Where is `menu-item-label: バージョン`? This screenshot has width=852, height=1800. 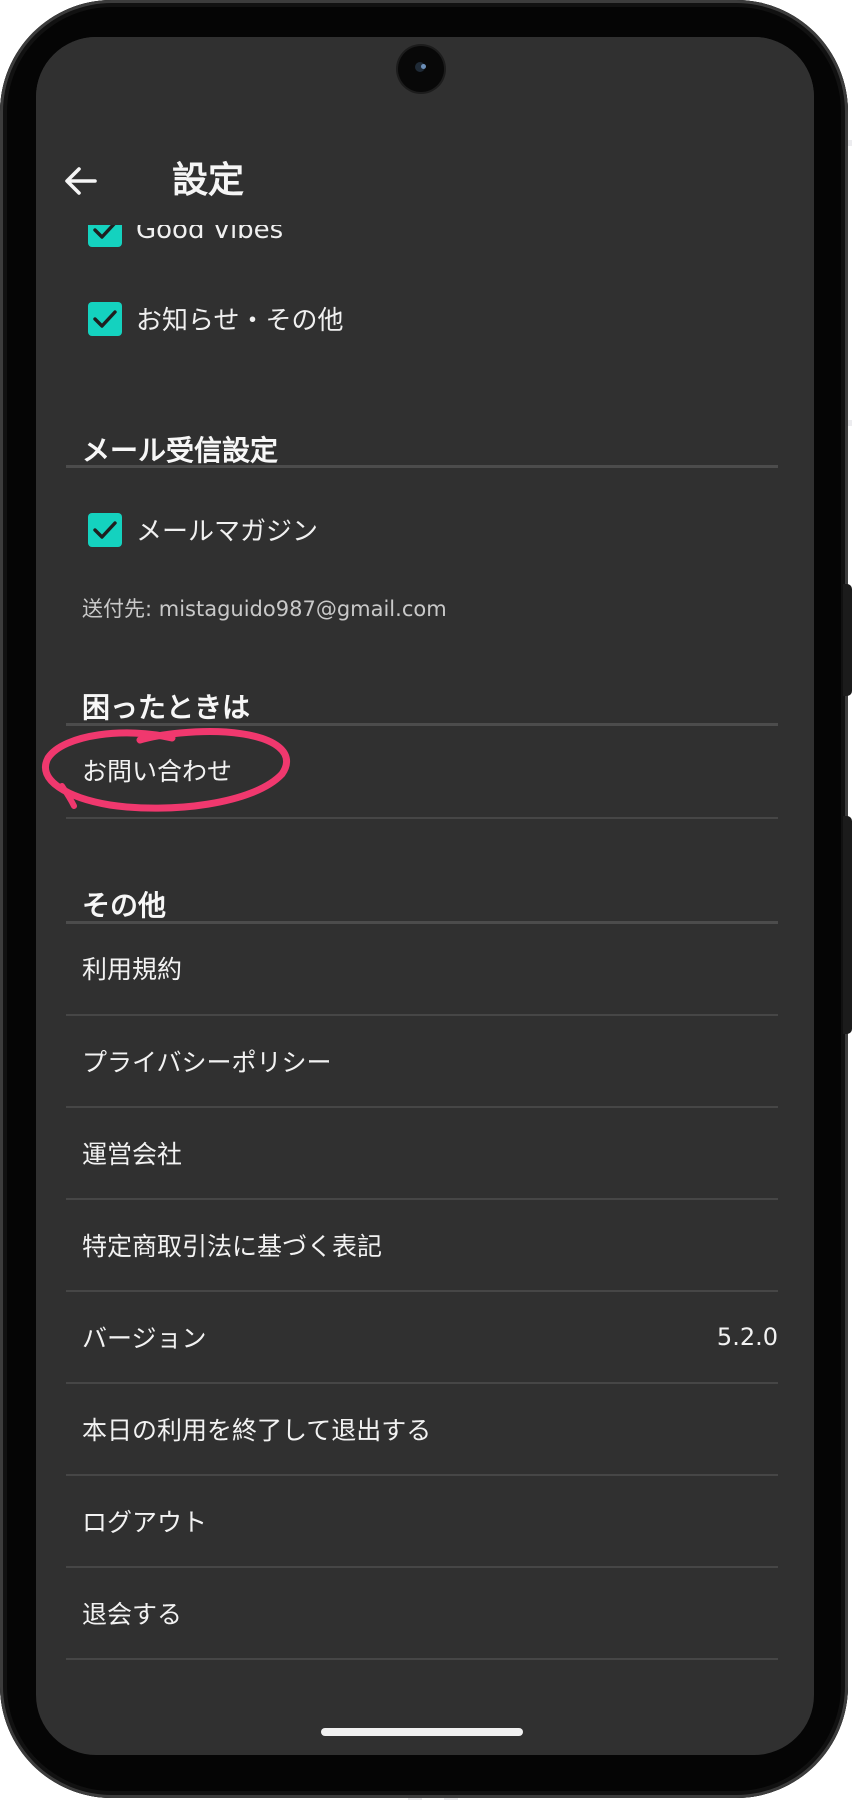 menu-item-label: バージョン is located at coordinates (144, 1338).